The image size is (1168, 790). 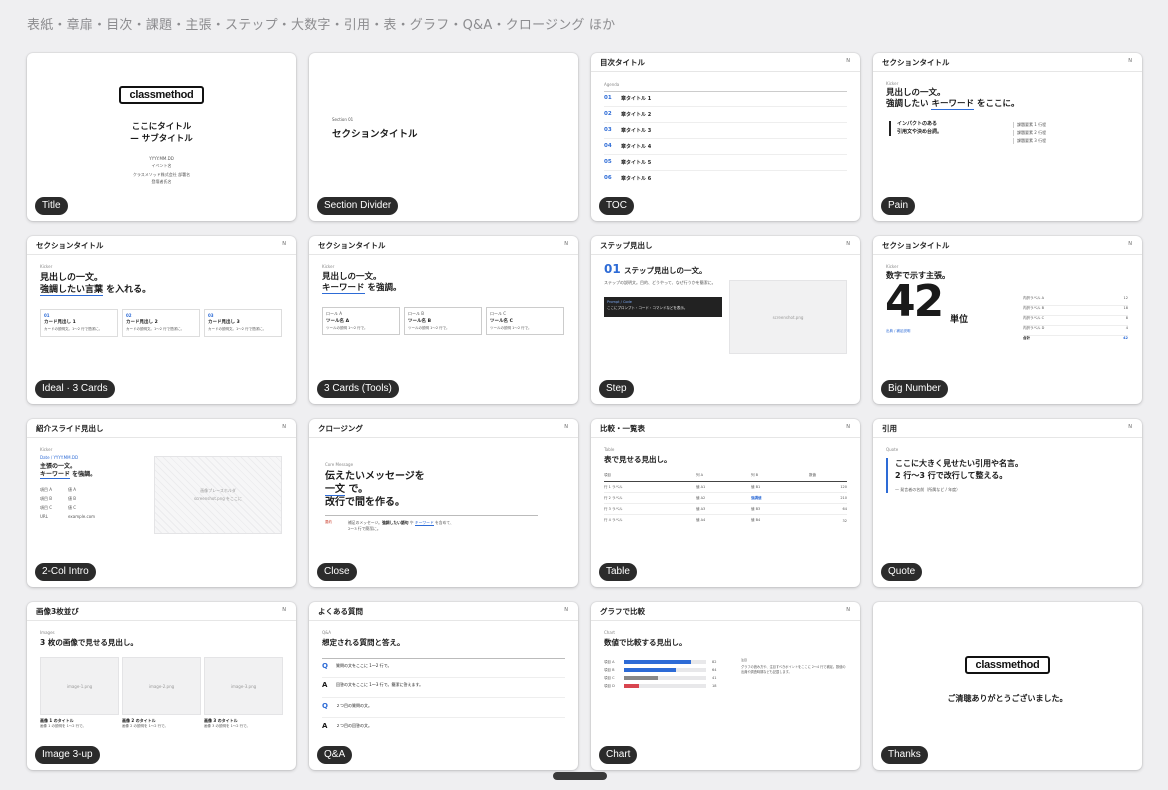 What do you see at coordinates (375, 489) in the screenshot?
I see `headline-line: 一文 で。` at bounding box center [375, 489].